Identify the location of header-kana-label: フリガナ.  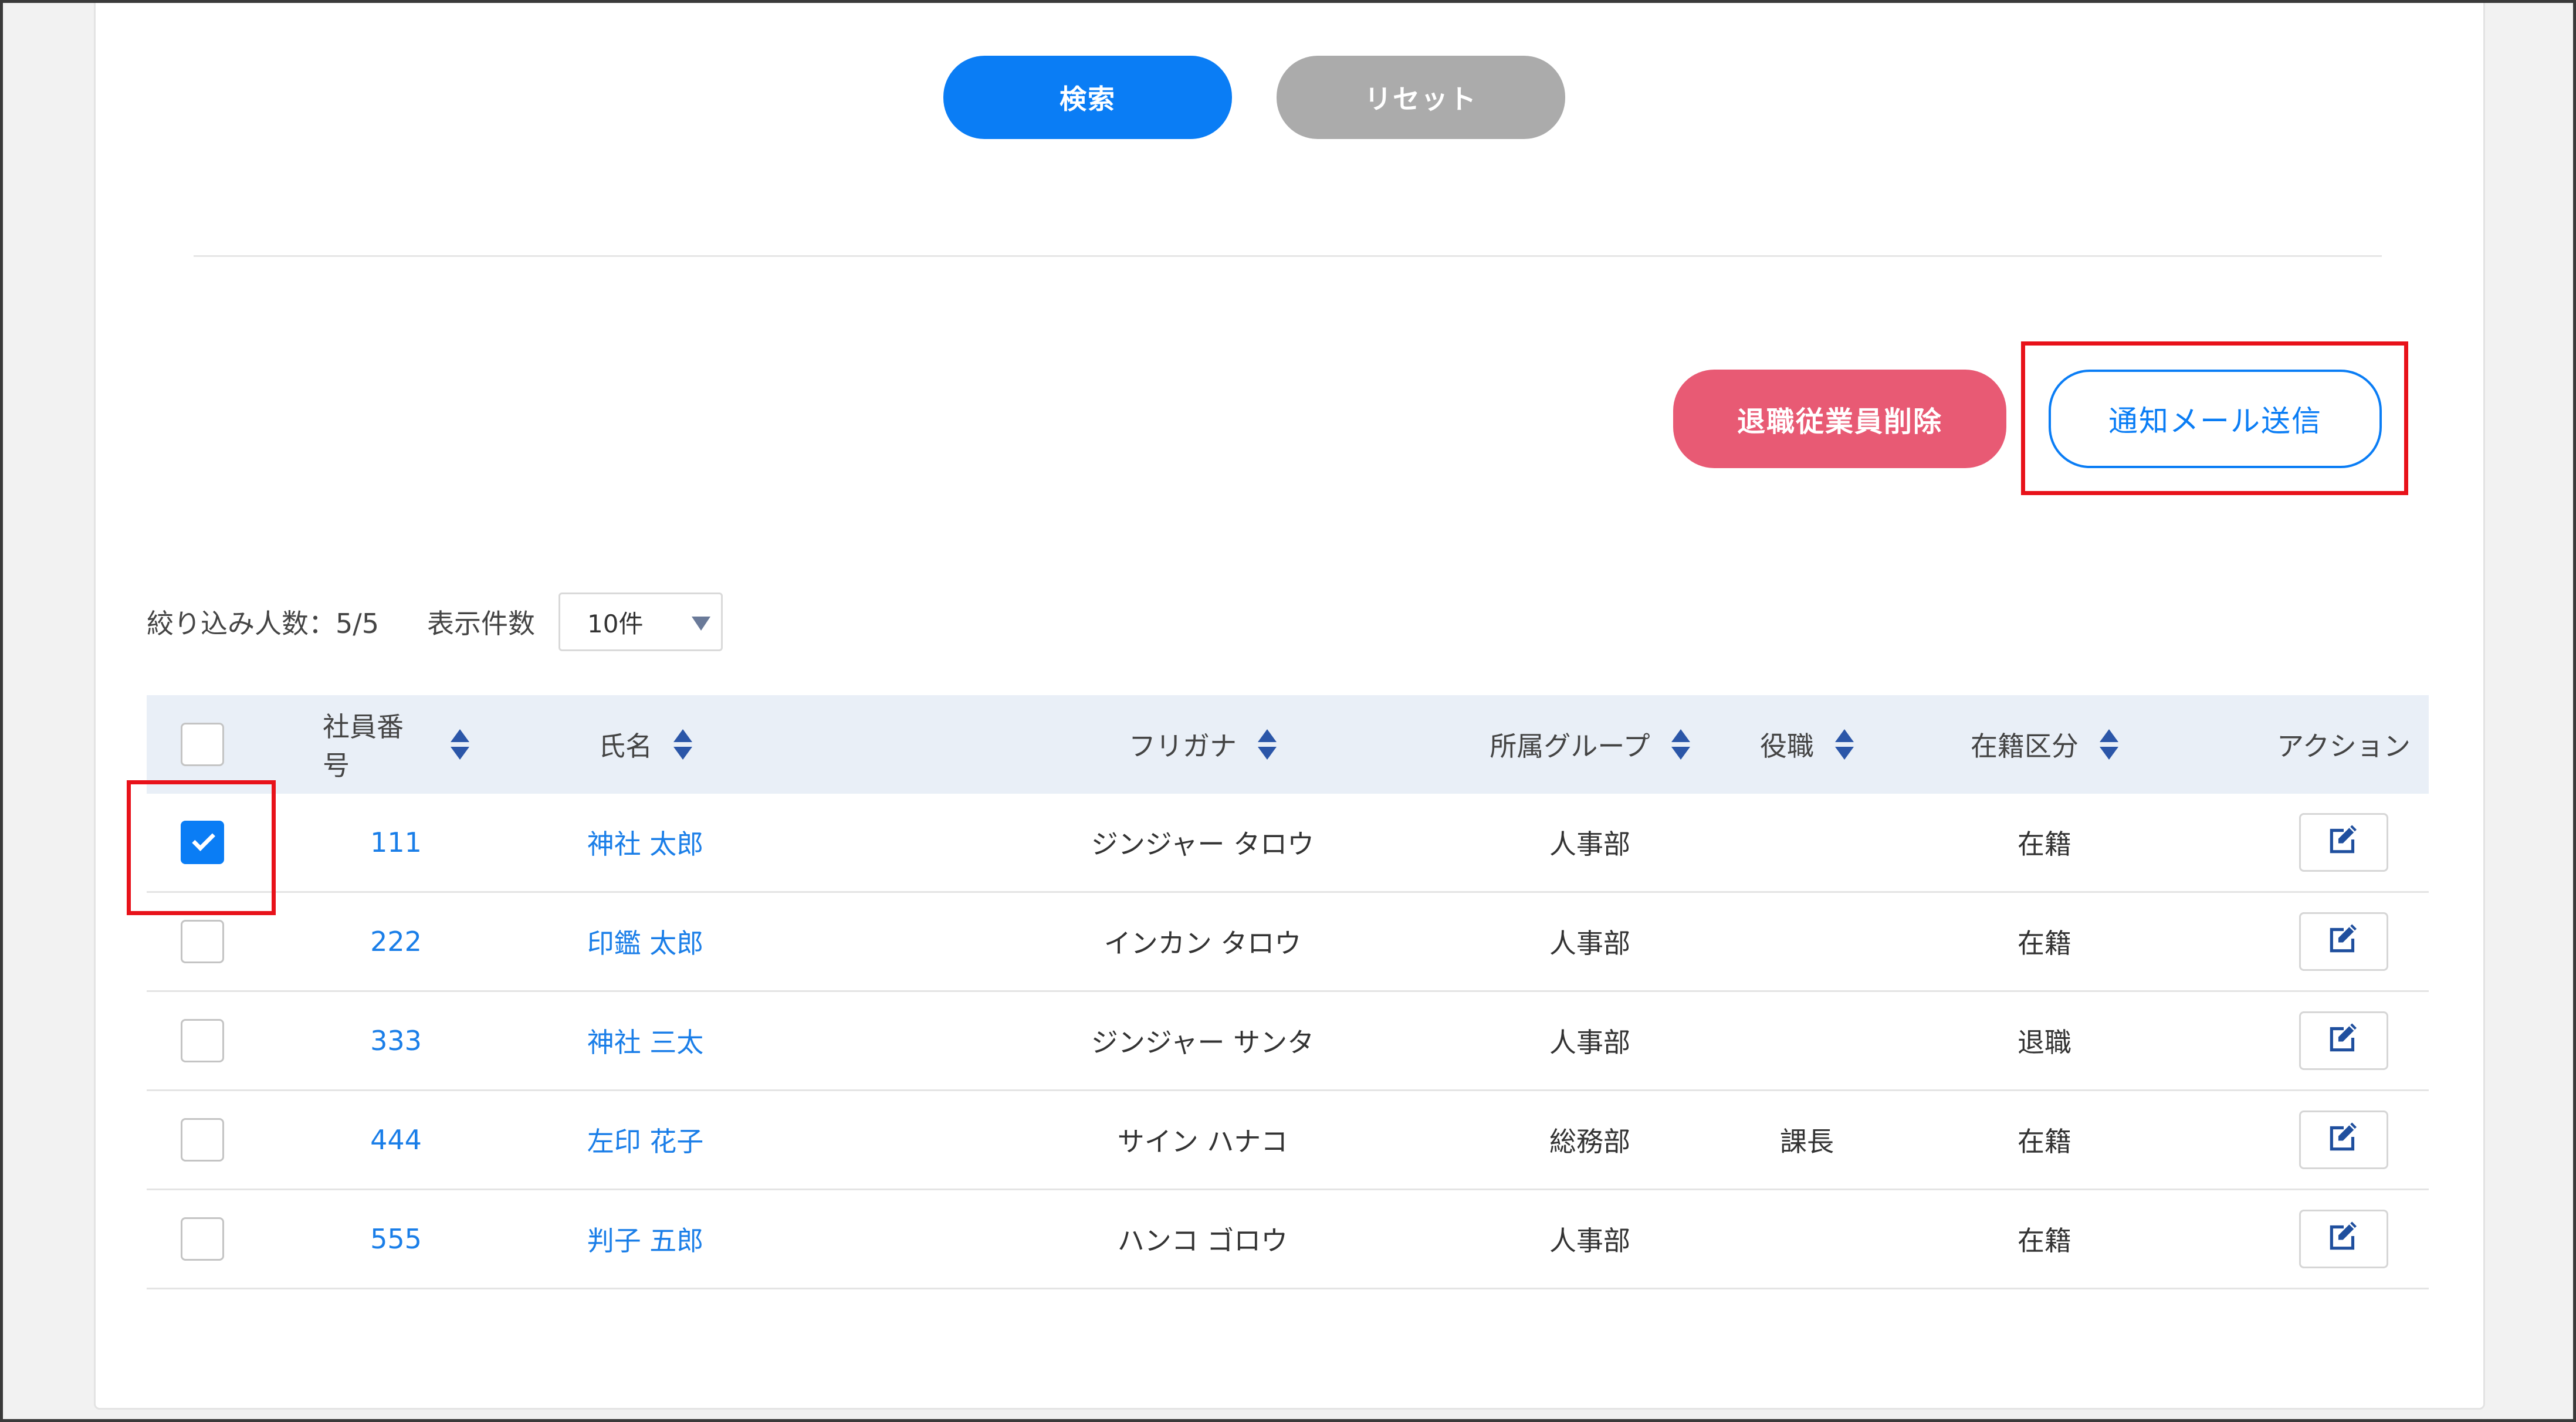
(1183, 746).